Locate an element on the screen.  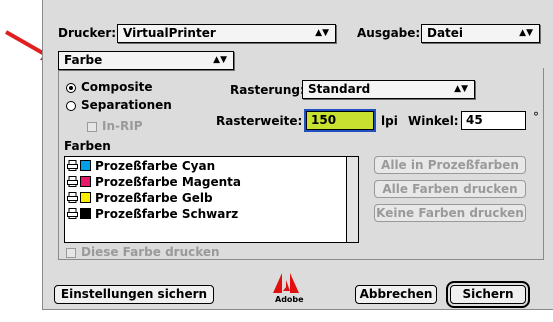
printer-label: Drucker: is located at coordinates (87, 33).